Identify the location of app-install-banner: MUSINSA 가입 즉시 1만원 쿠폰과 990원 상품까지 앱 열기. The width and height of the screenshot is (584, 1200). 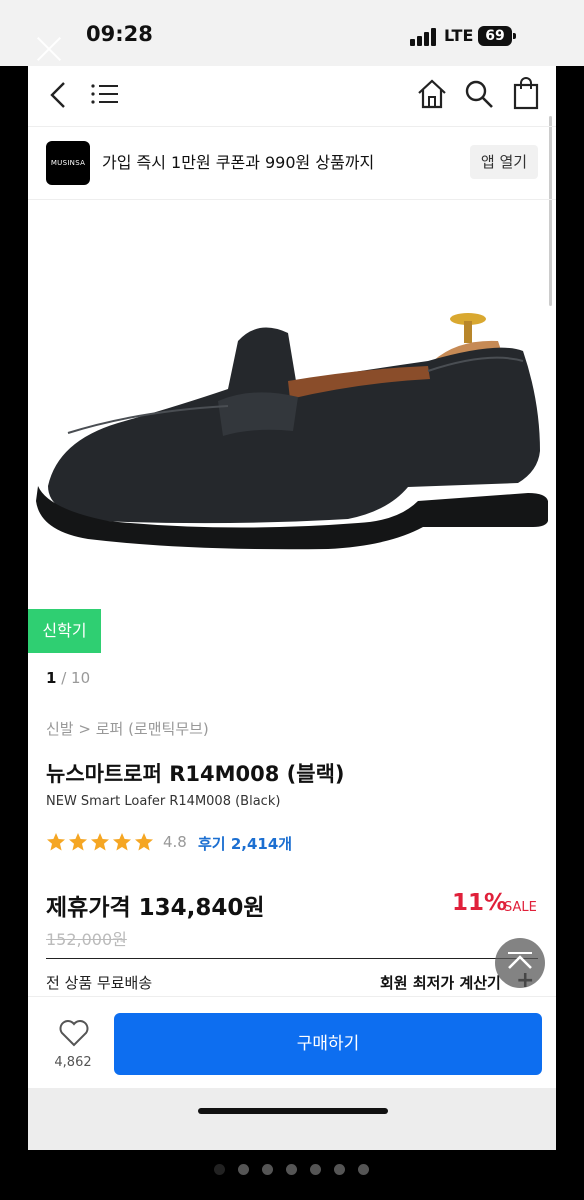
(292, 163).